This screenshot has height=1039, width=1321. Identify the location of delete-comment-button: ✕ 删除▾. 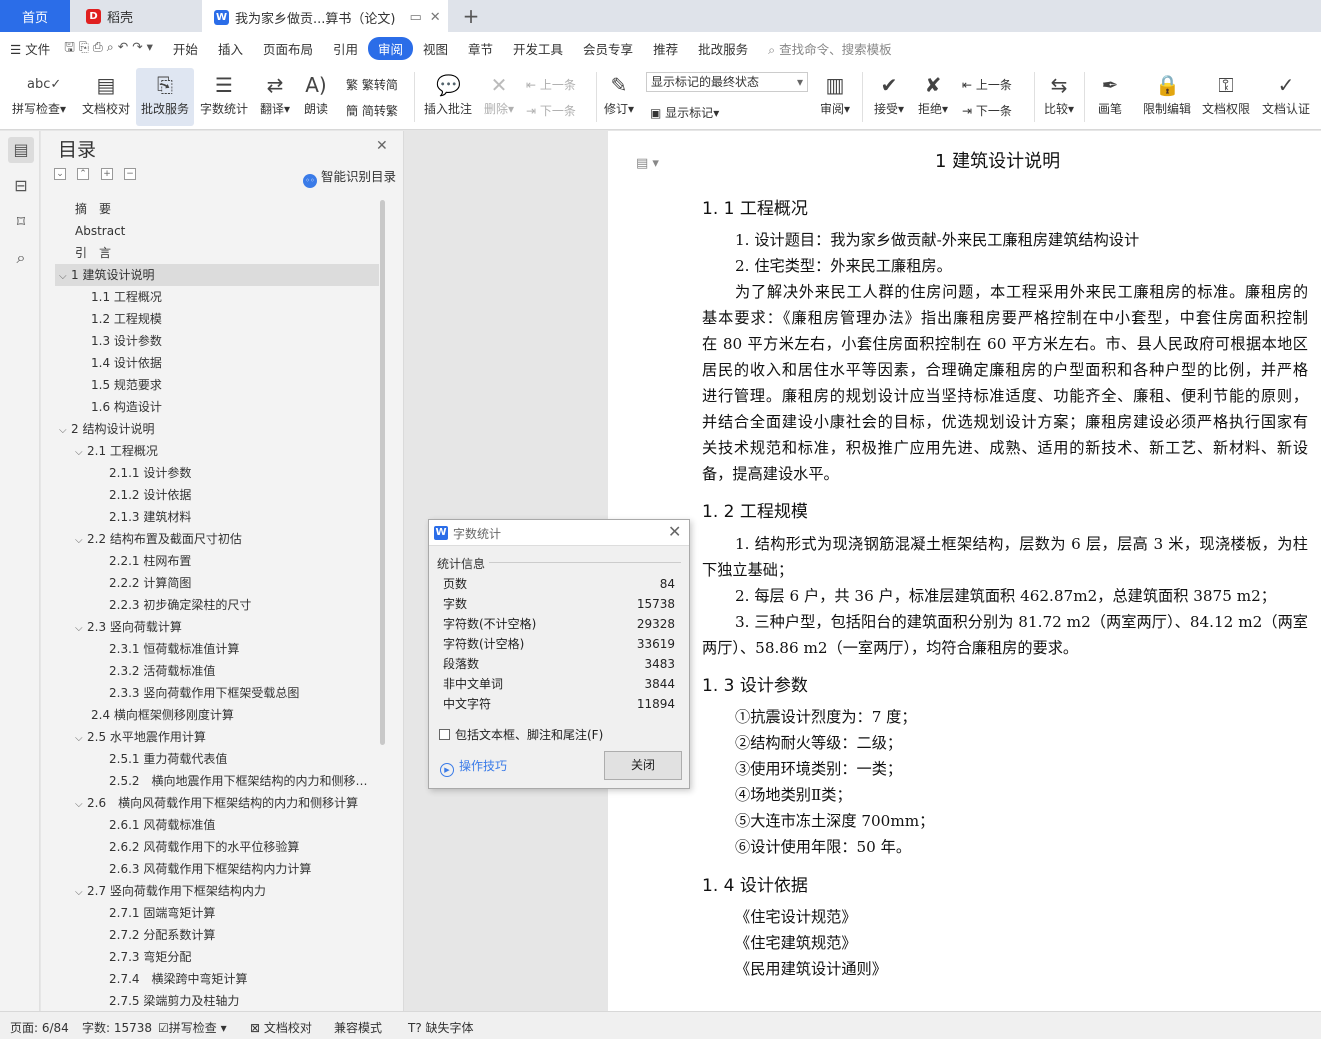
(499, 97).